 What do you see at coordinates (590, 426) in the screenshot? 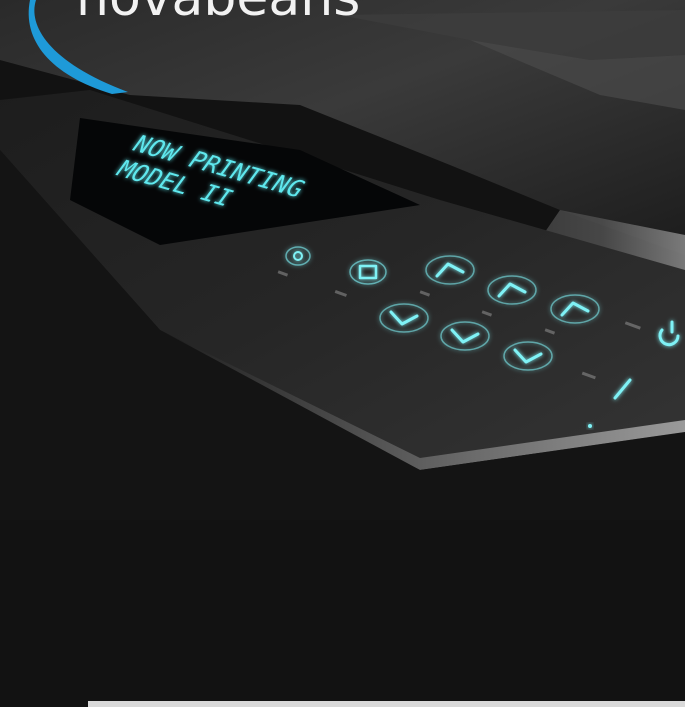
I see `status-led` at bounding box center [590, 426].